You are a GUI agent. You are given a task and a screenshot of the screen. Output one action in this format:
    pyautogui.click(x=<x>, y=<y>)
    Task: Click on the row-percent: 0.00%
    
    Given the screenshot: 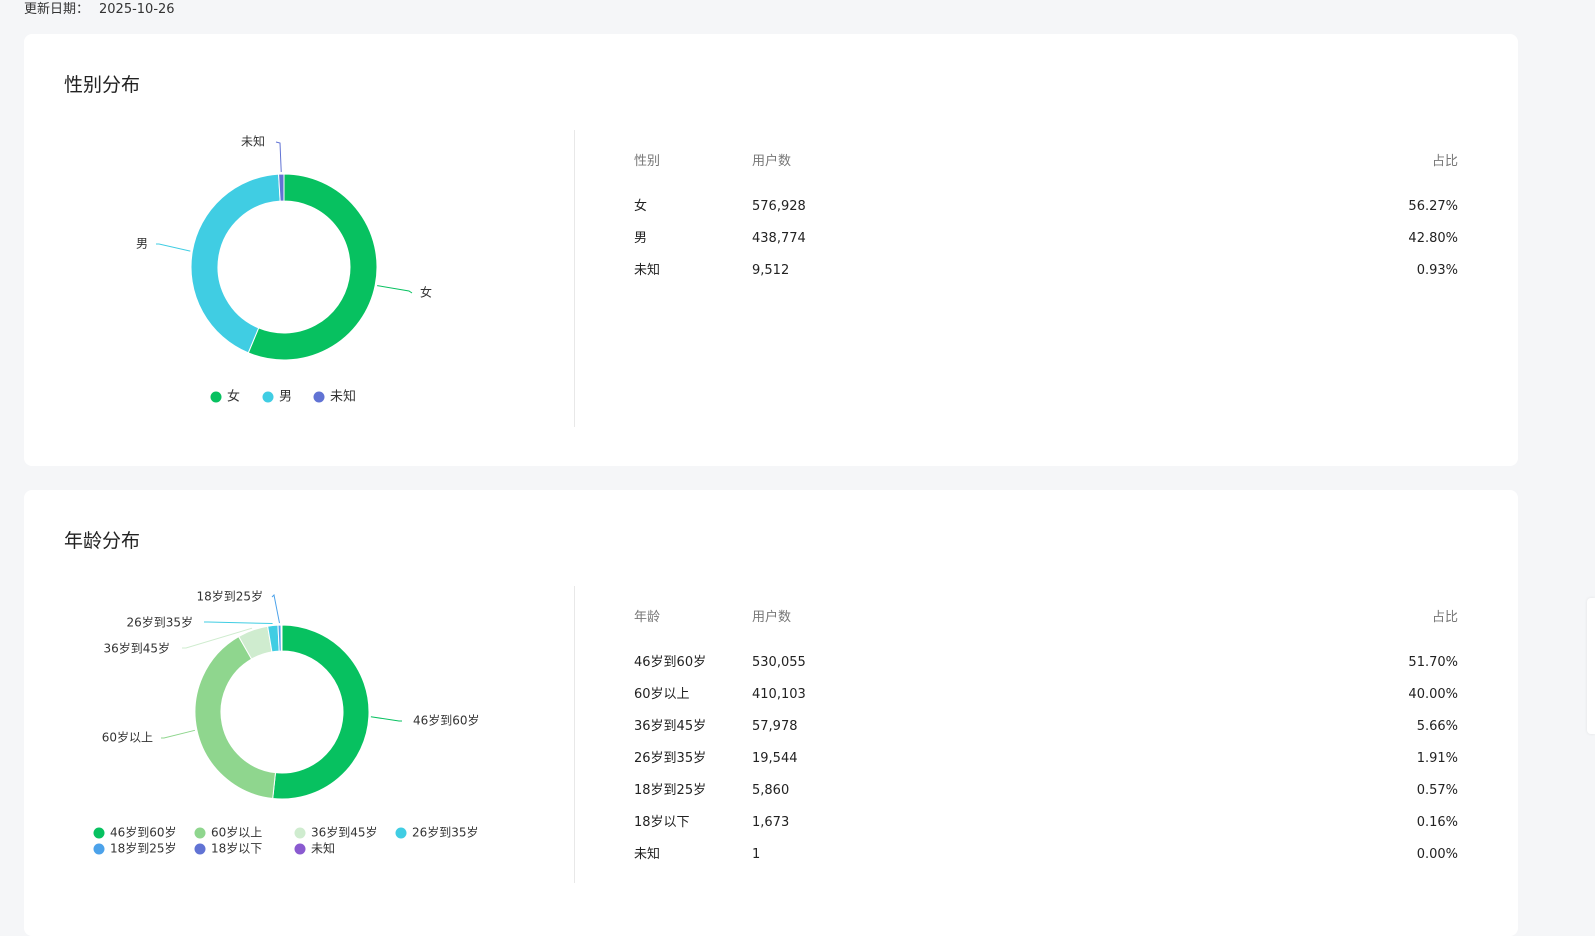 What is the action you would take?
    pyautogui.click(x=1437, y=854)
    